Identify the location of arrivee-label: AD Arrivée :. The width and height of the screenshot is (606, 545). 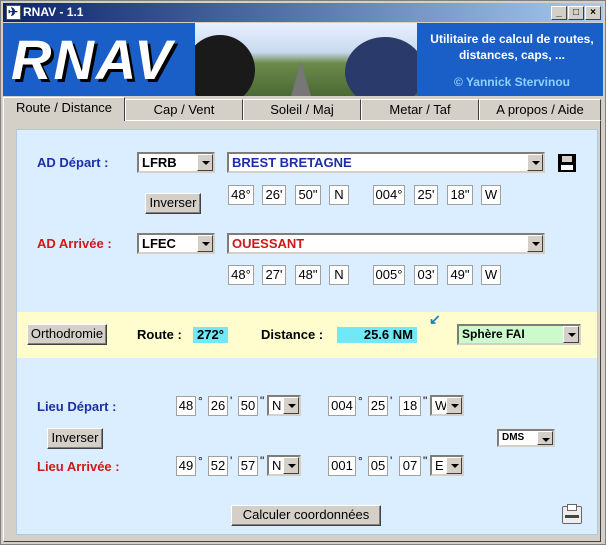
(74, 243).